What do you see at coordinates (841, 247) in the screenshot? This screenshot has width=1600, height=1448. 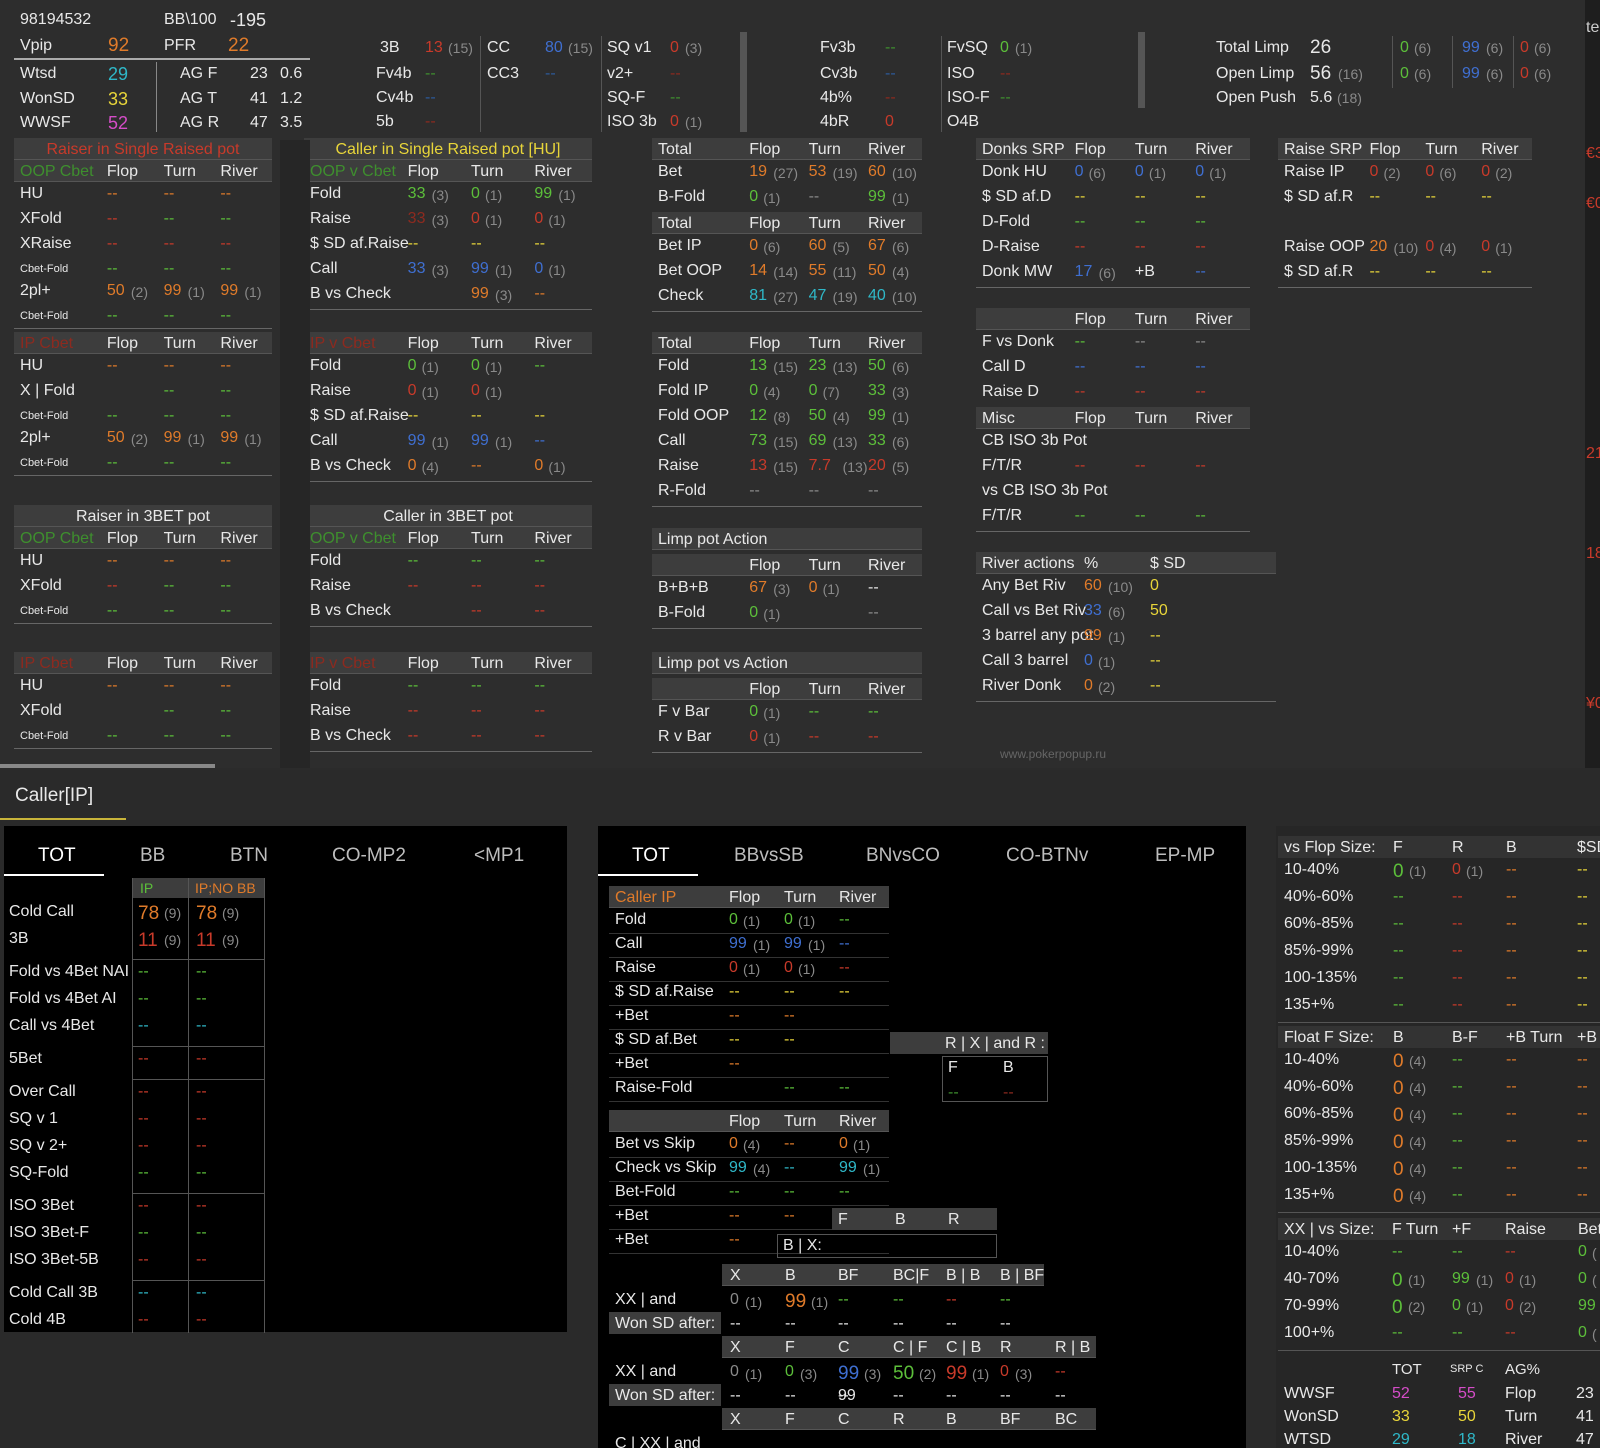 I see `stat-cell-count: (5)` at bounding box center [841, 247].